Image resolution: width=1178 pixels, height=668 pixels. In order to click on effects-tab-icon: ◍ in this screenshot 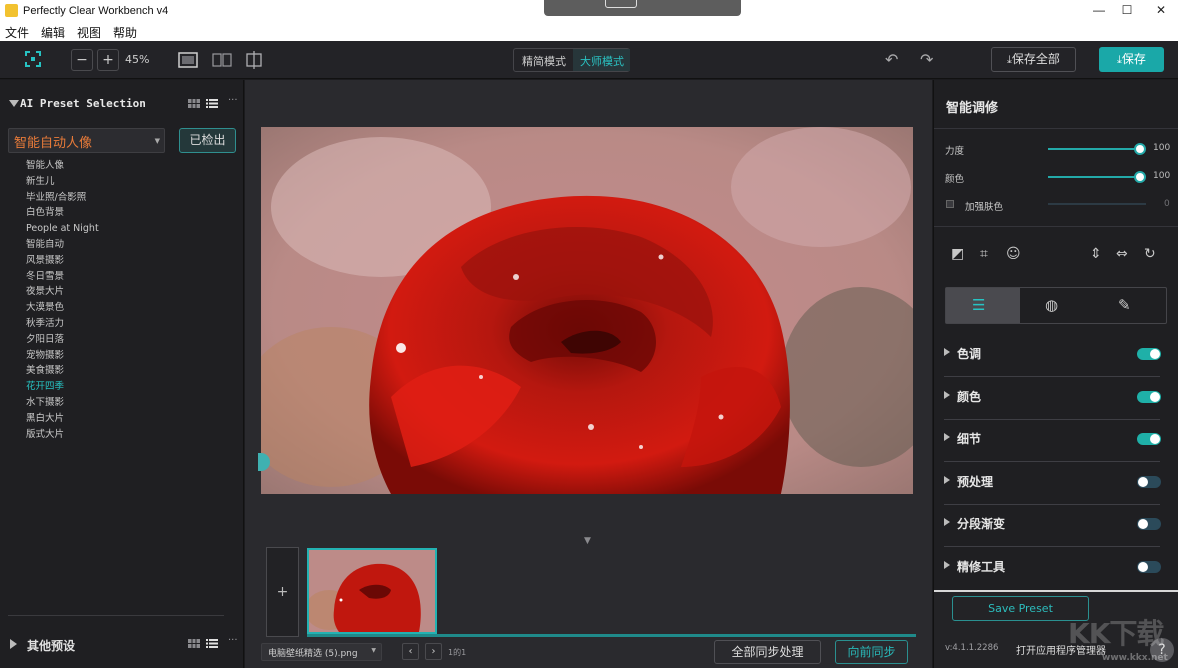, I will do `click(1051, 305)`.